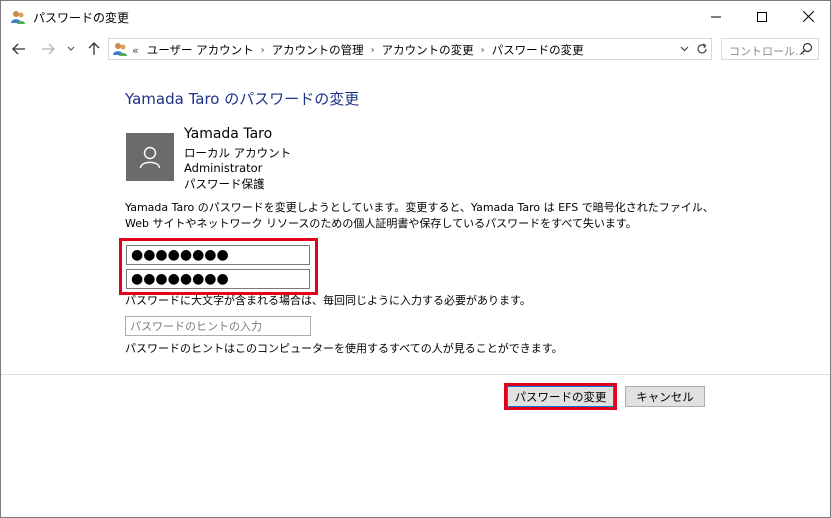  Describe the element at coordinates (538, 50) in the screenshot. I see `breadcrumb-change-password: パスワードの変更` at that location.